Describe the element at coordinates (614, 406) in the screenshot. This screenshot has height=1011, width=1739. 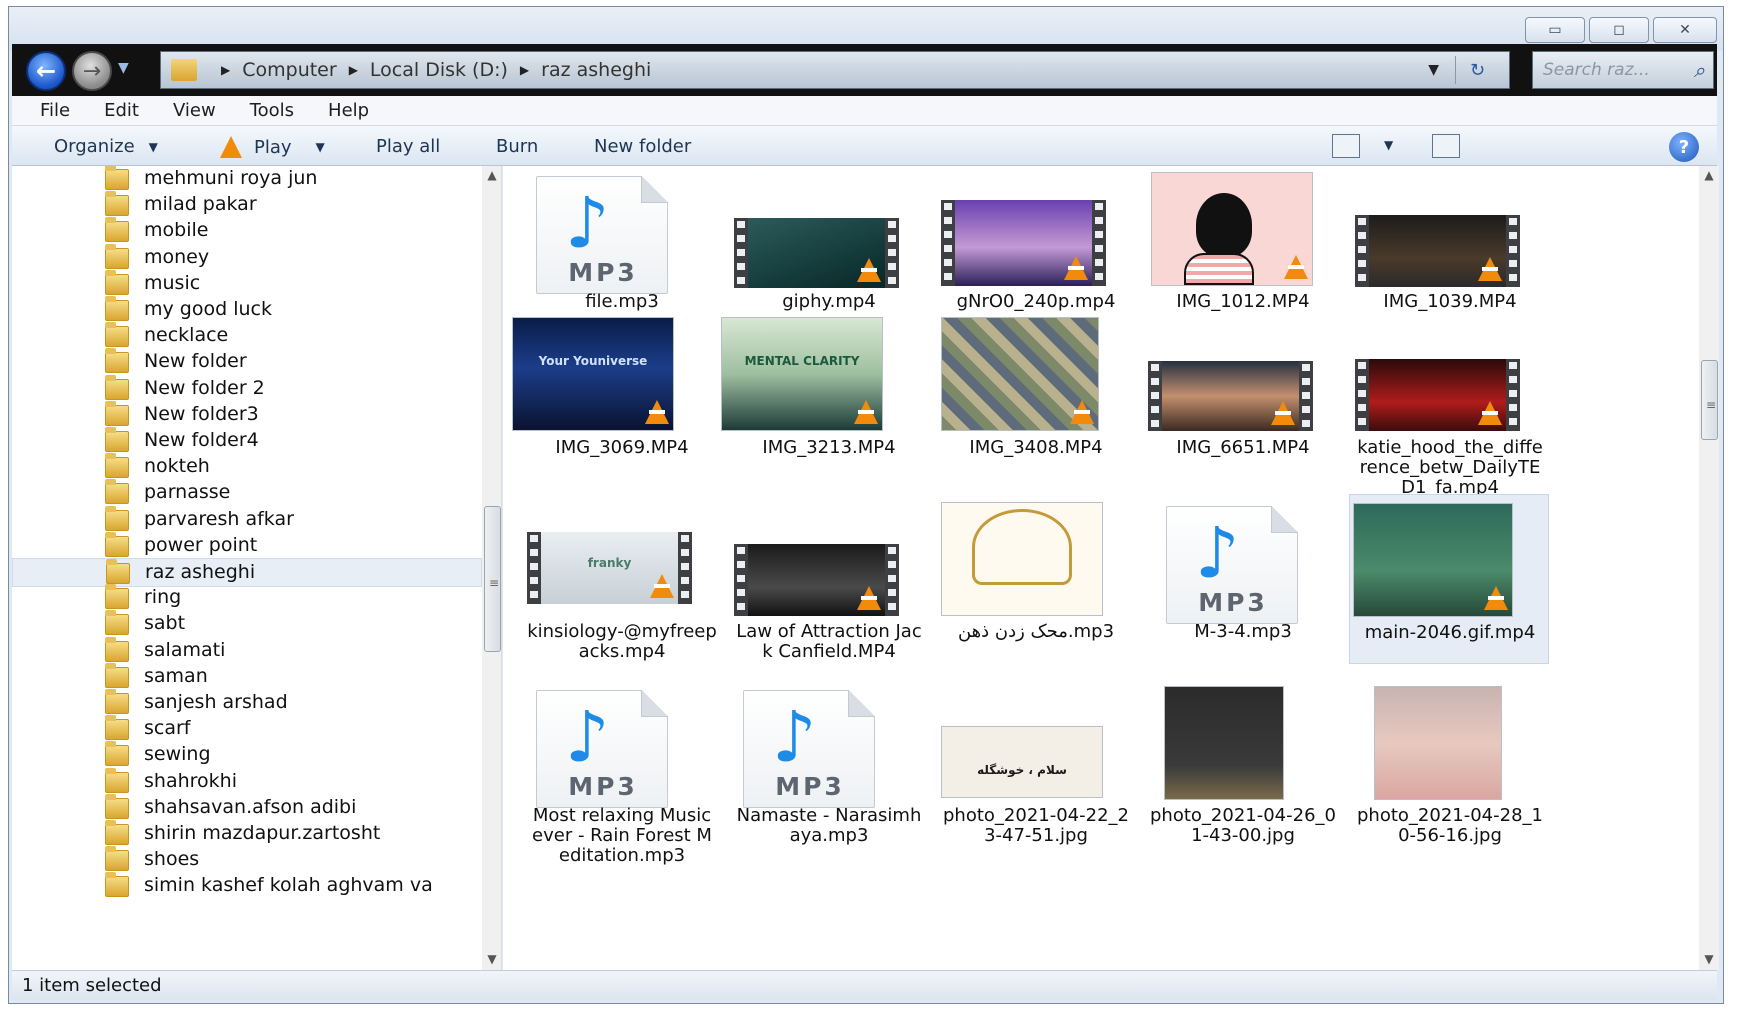
I see `file-item: Your Youniverse IMG_3069.MP4` at that location.